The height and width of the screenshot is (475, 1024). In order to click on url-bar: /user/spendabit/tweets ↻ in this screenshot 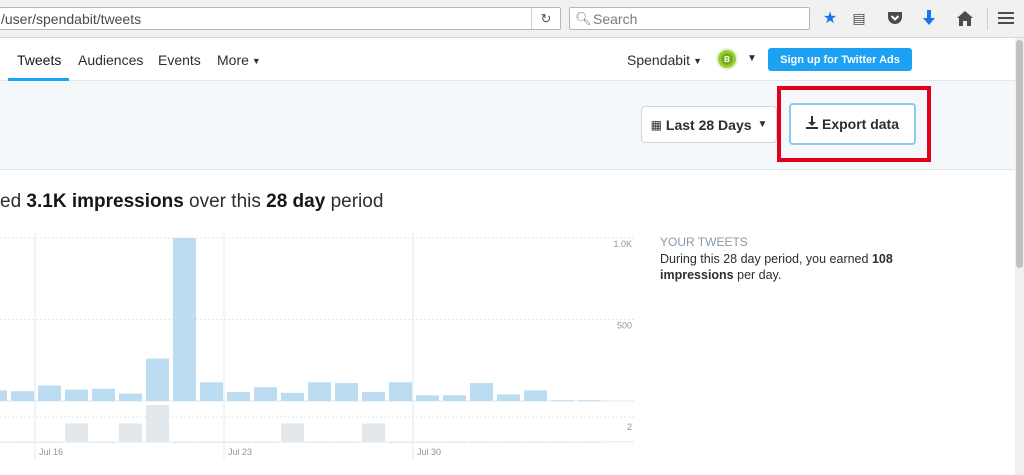, I will do `click(280, 18)`.